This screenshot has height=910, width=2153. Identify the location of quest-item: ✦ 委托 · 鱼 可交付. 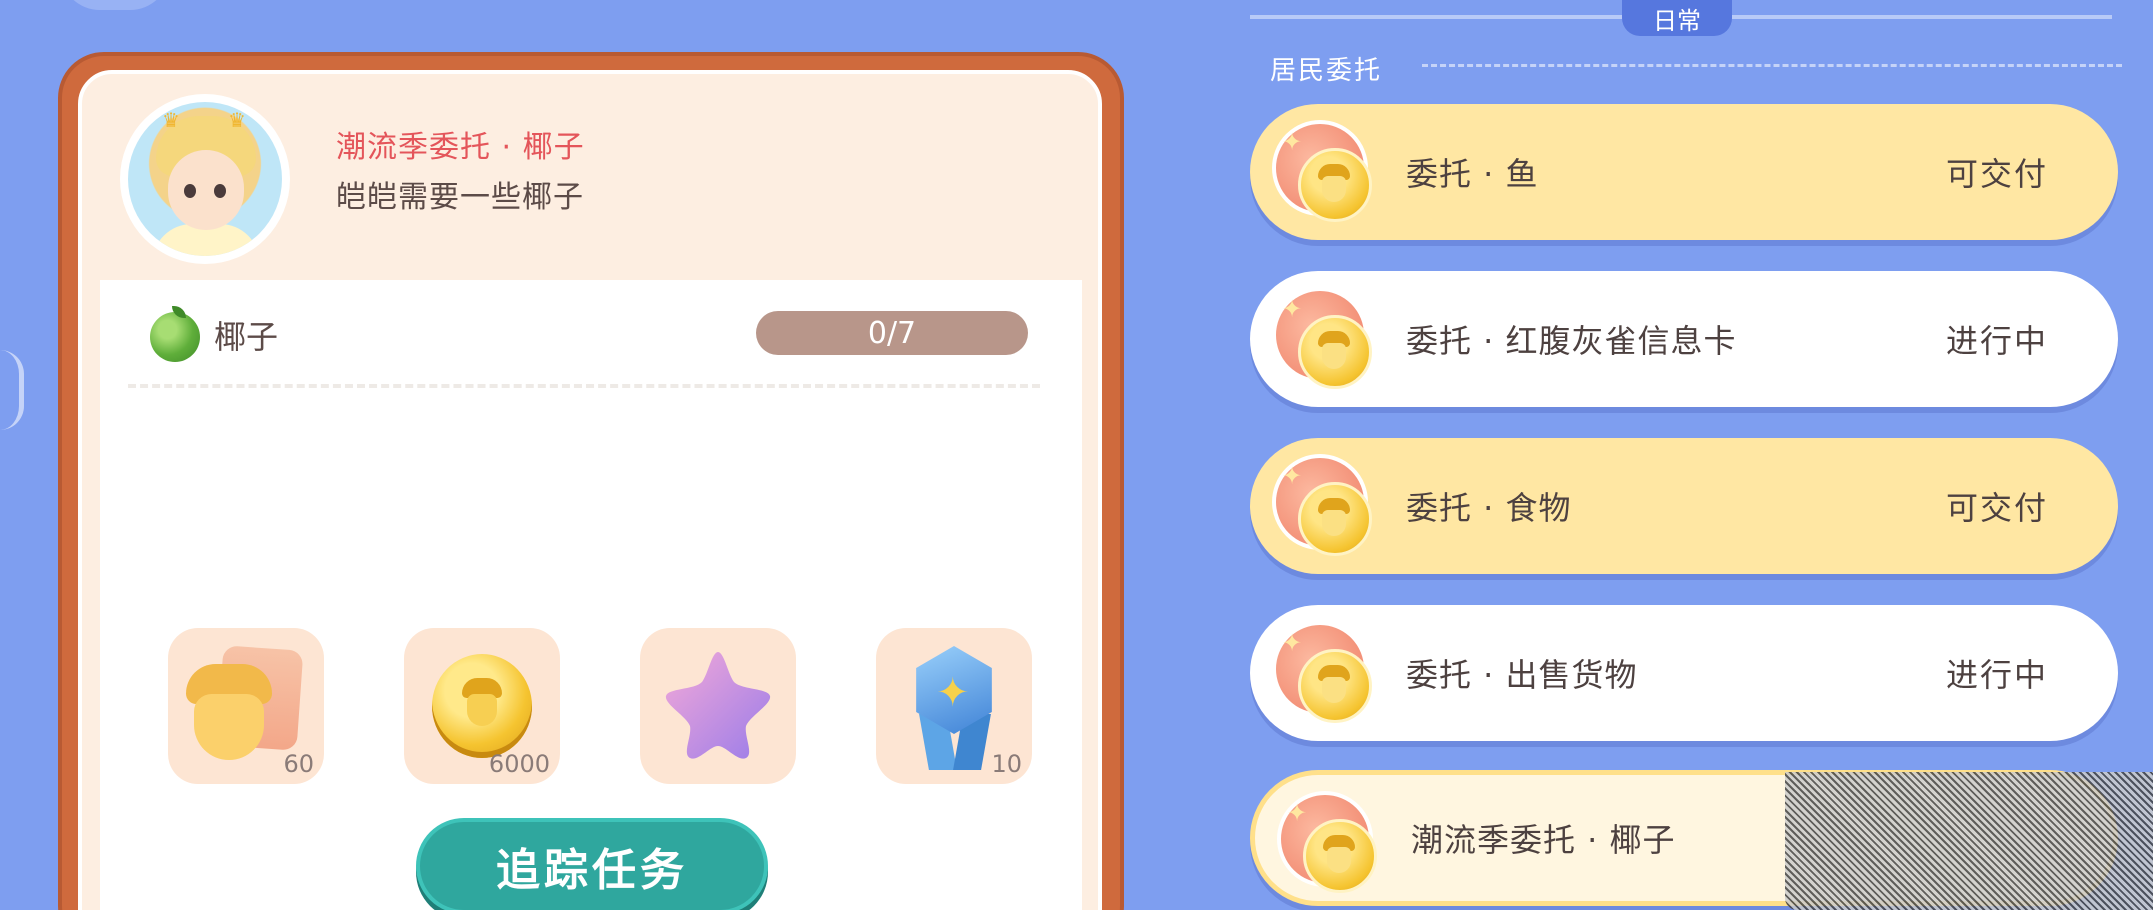
(1684, 172).